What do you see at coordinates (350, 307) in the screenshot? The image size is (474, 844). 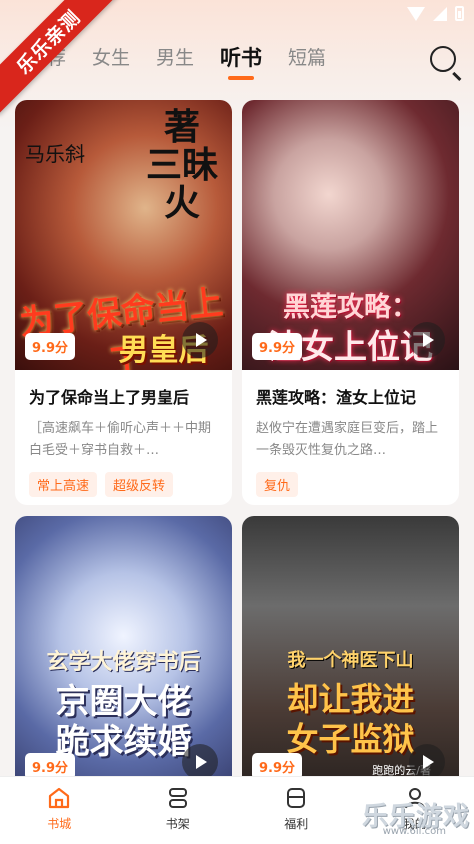 I see `cover-title-line: 黑莲攻略：` at bounding box center [350, 307].